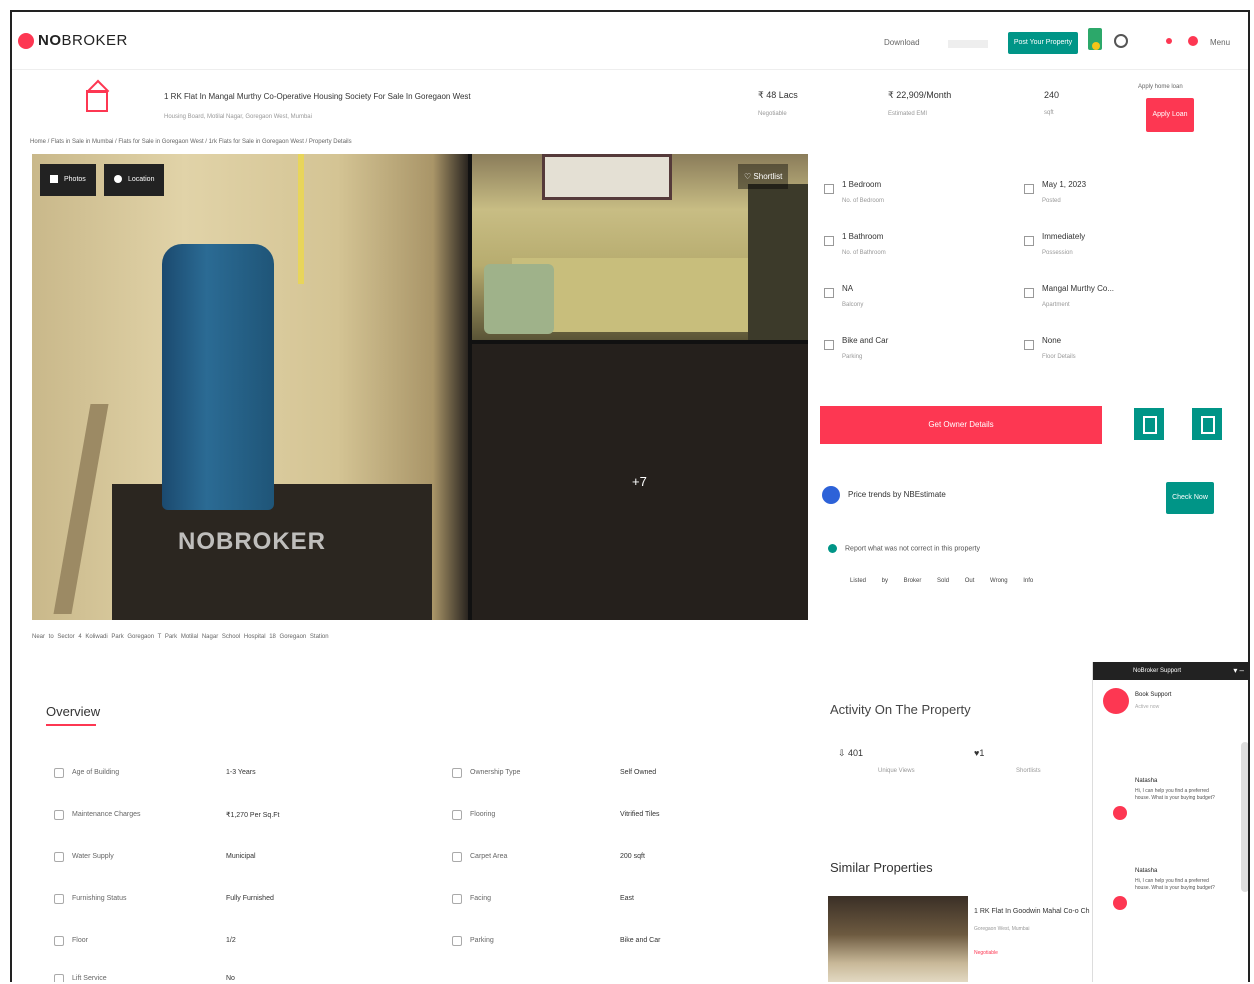  Describe the element at coordinates (607, 177) in the screenshot. I see `photo-window` at that location.